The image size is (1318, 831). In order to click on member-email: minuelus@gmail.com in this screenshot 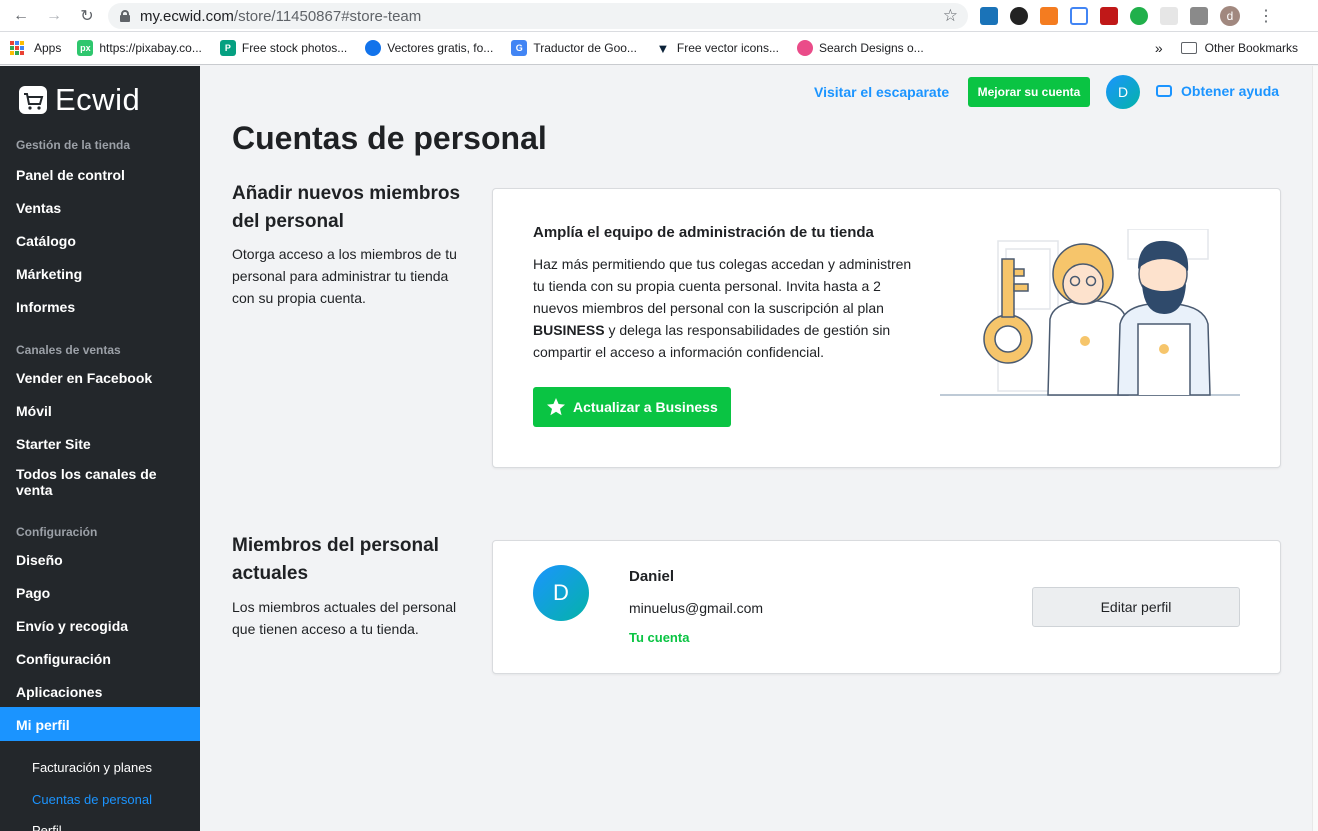, I will do `click(696, 608)`.